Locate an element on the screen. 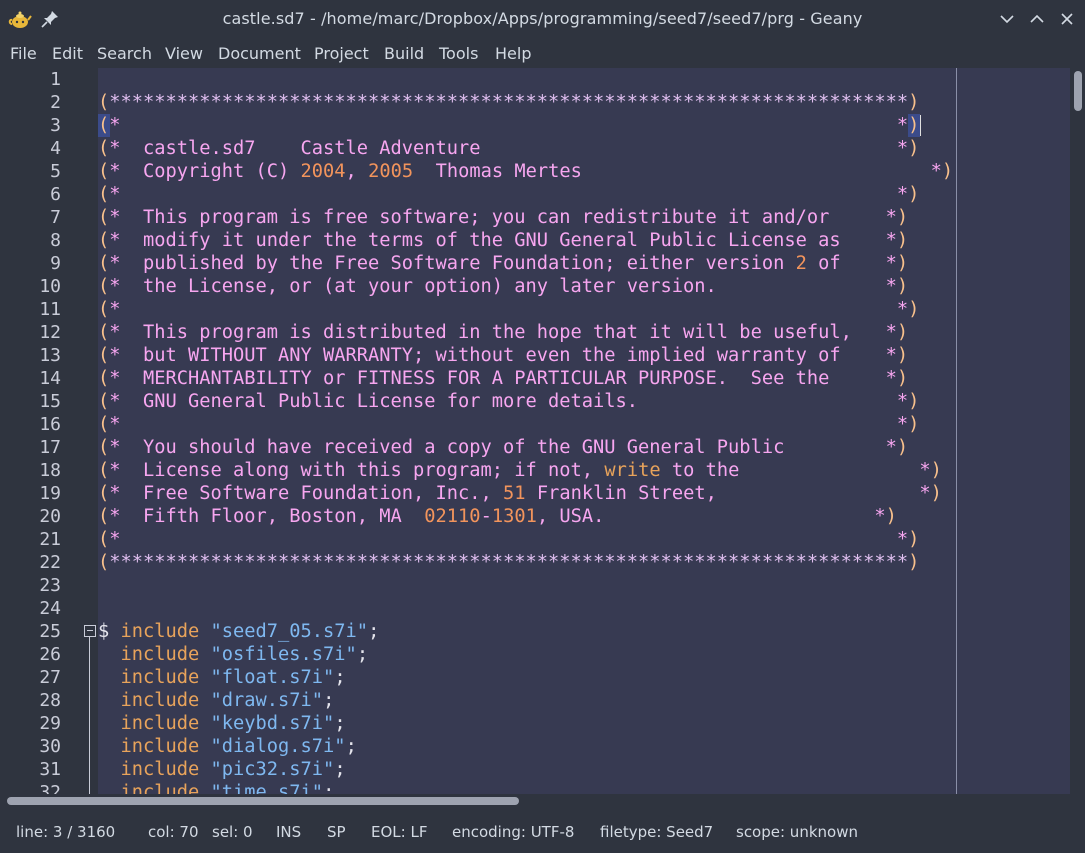 The image size is (1085, 853). status-eol: EOL: LF is located at coordinates (399, 832).